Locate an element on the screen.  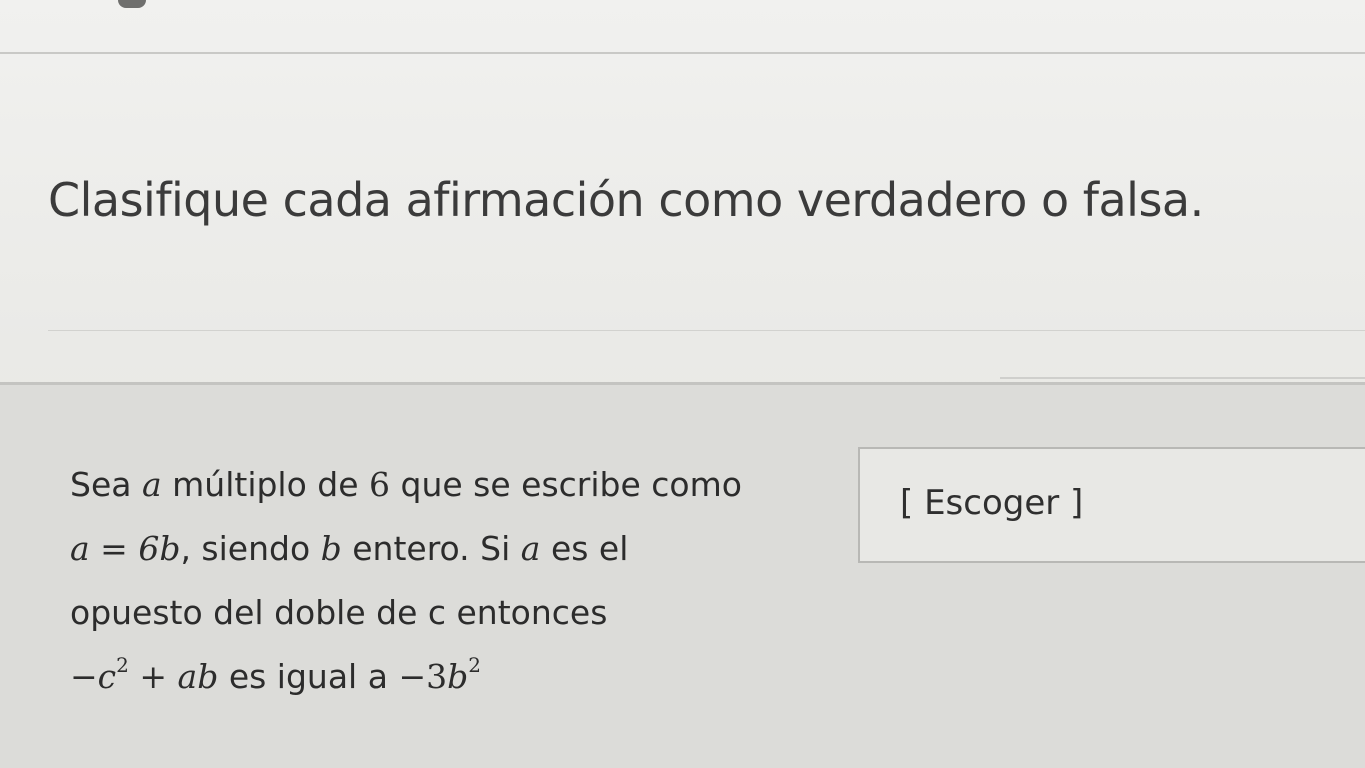
statement-line-1: Sea a múltiplo de 6 que se escribe como is located at coordinates (406, 484).